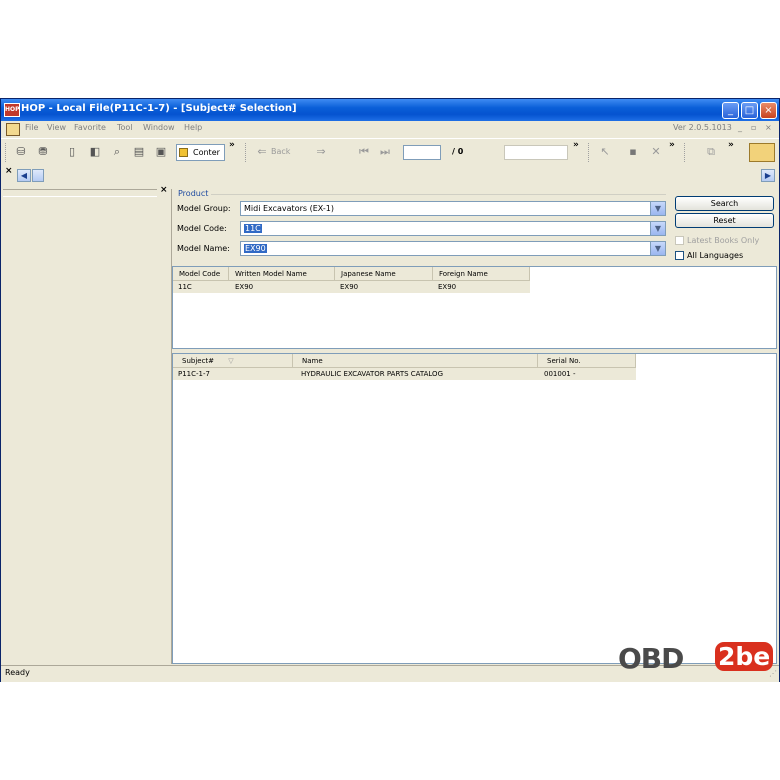 Image resolution: width=780 pixels, height=780 pixels. Describe the element at coordinates (230, 361) in the screenshot. I see `sort-filter-icon: ▽` at that location.